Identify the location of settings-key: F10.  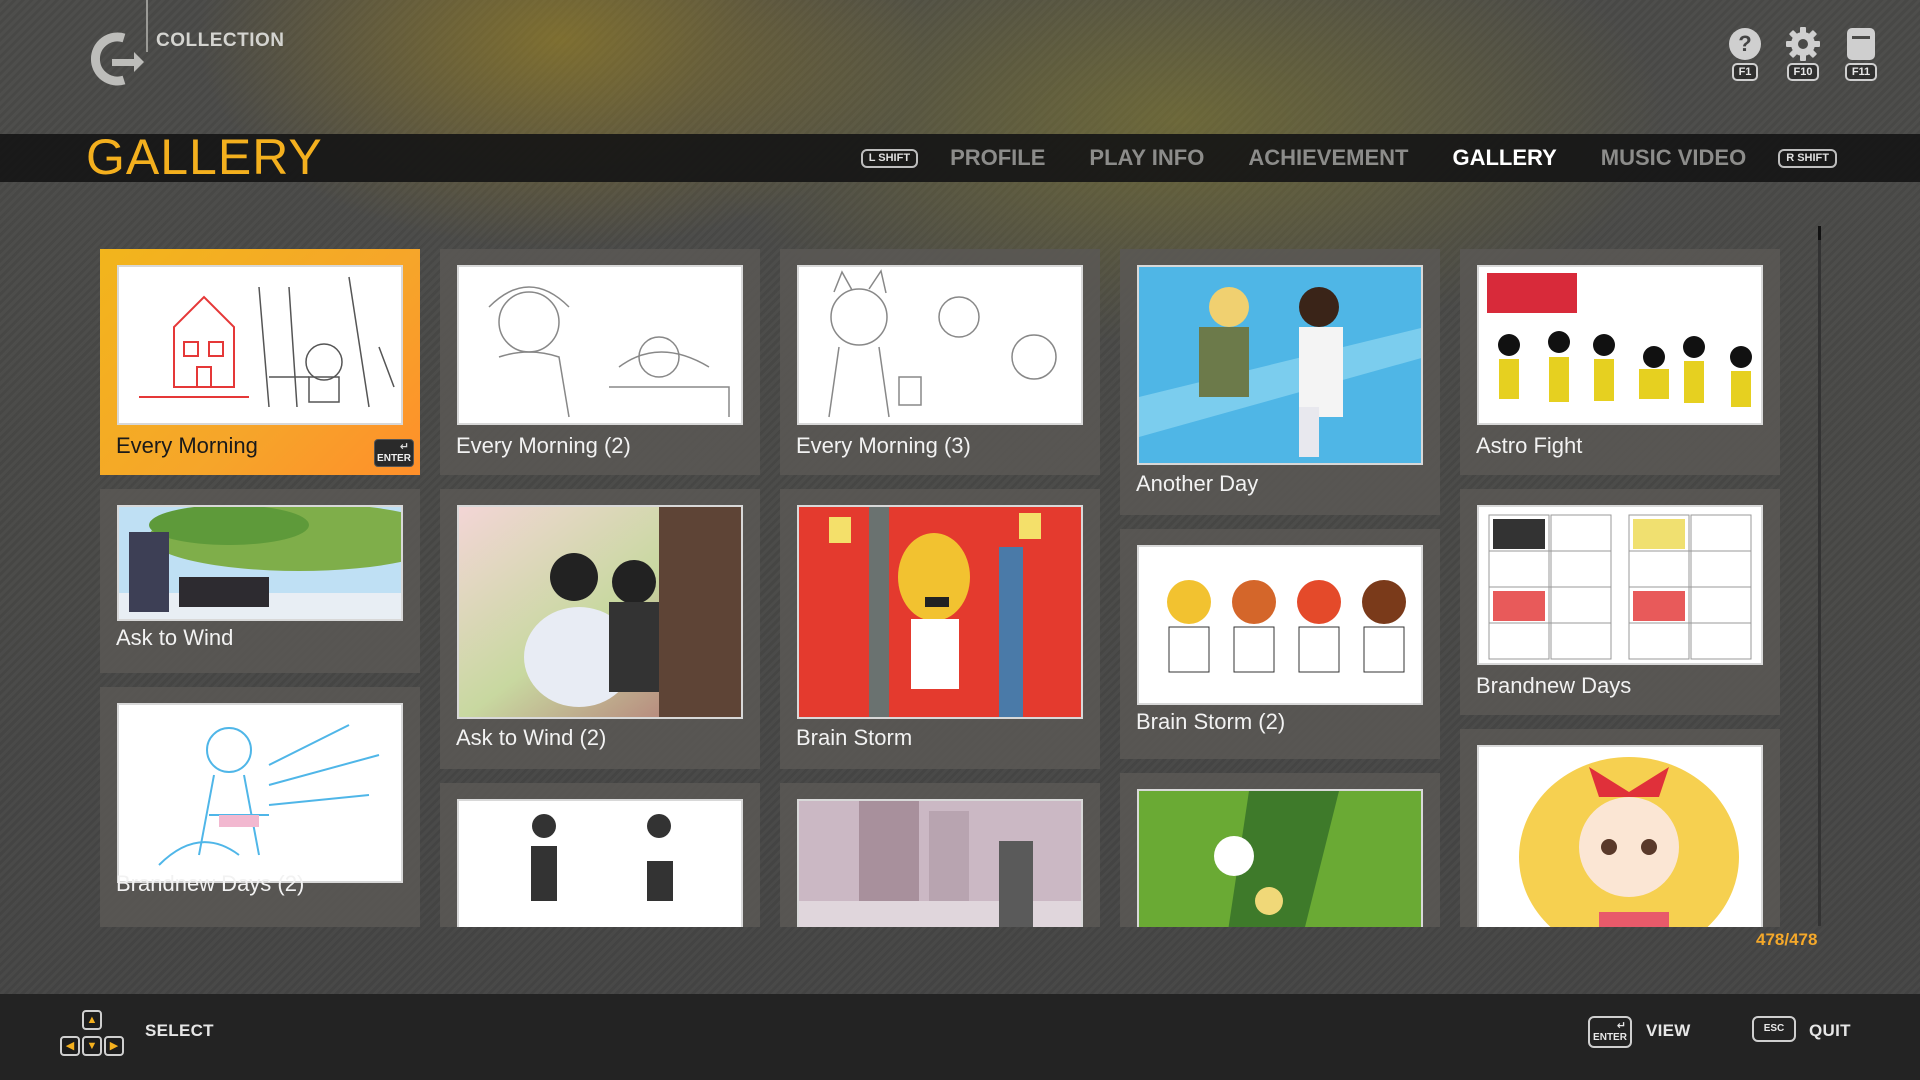
(1803, 72).